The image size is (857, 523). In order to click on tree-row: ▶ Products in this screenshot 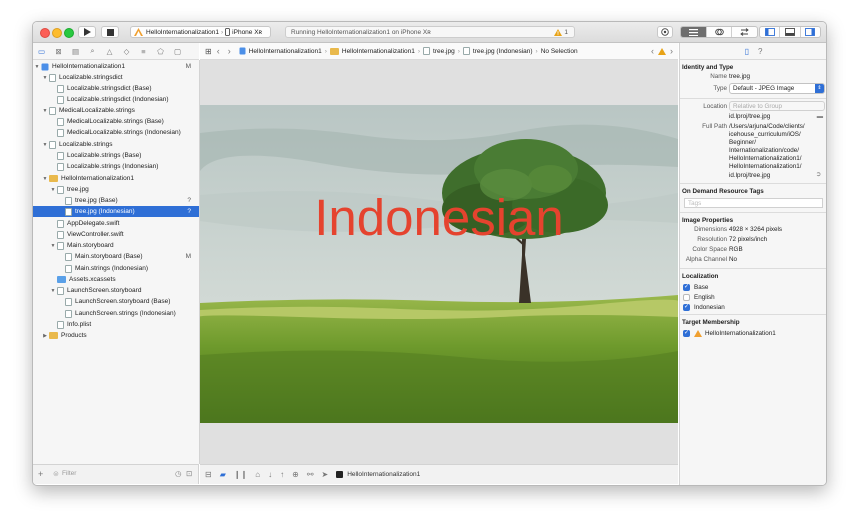, I will do `click(116, 335)`.